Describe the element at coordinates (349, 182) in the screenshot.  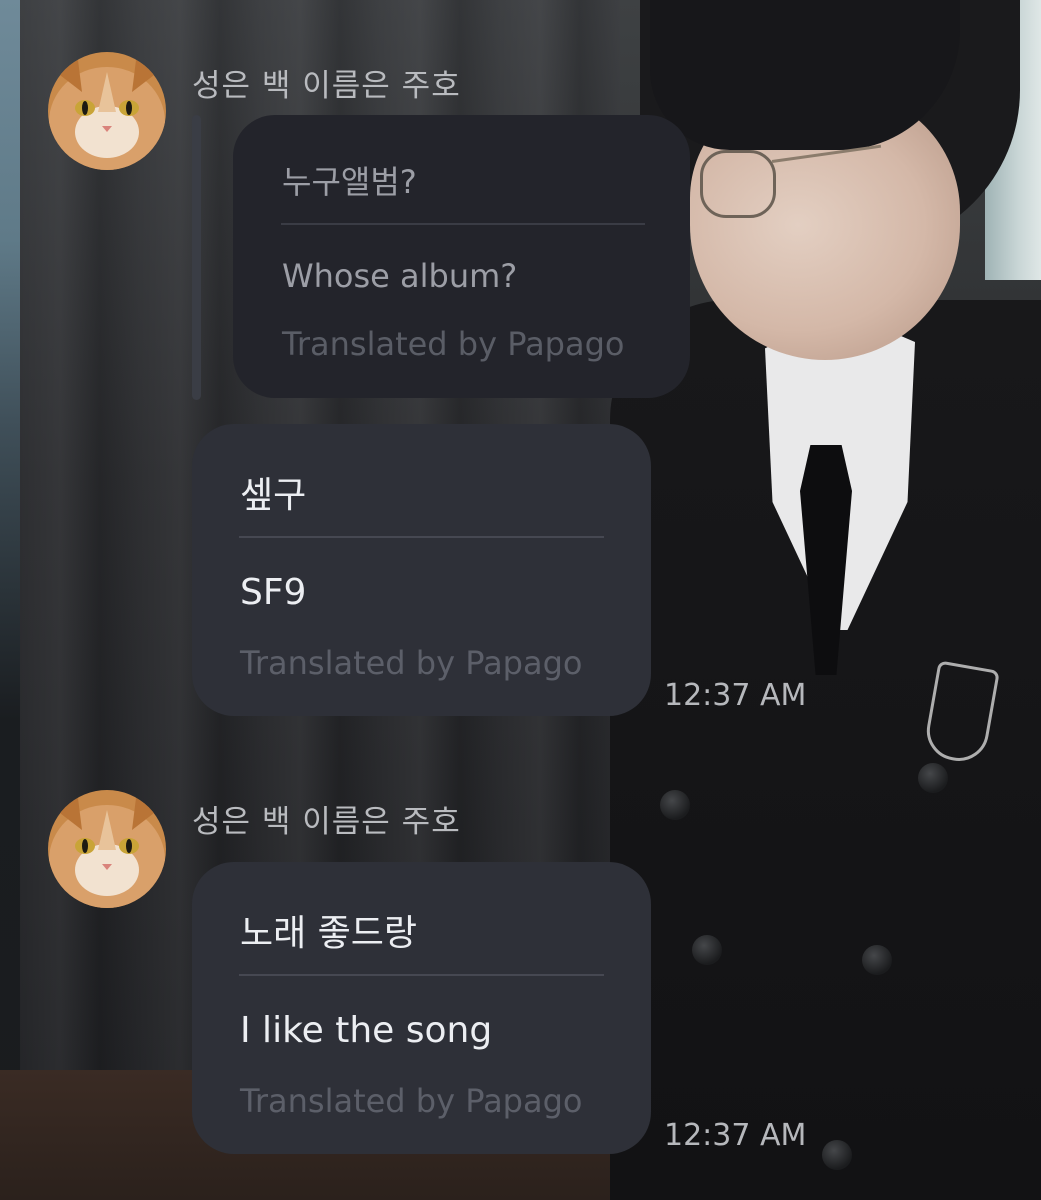
I see `quoted-original-text: 누구앨범?` at that location.